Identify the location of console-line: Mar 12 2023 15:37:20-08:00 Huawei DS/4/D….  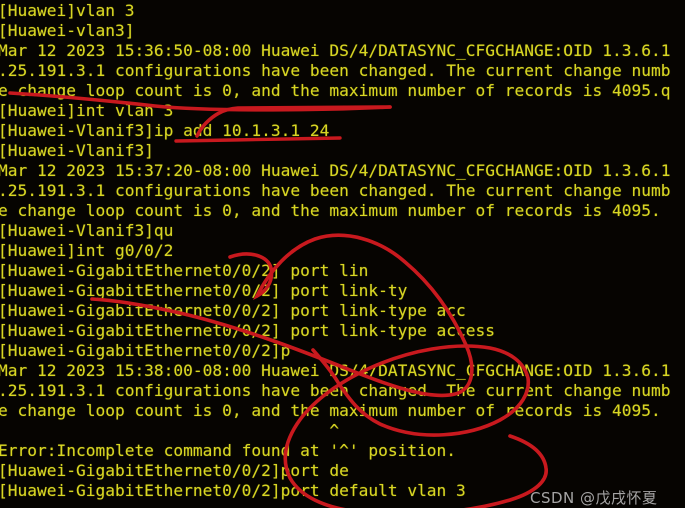
(335, 170).